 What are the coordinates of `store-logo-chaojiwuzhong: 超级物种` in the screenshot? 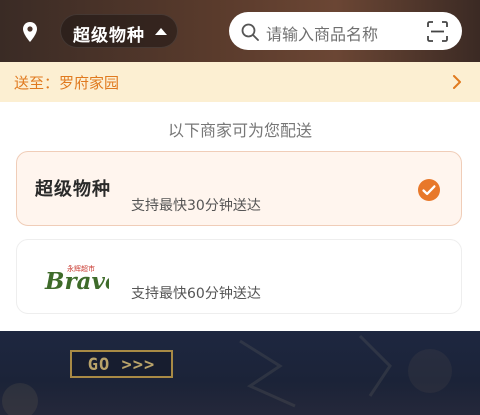 It's located at (73, 189).